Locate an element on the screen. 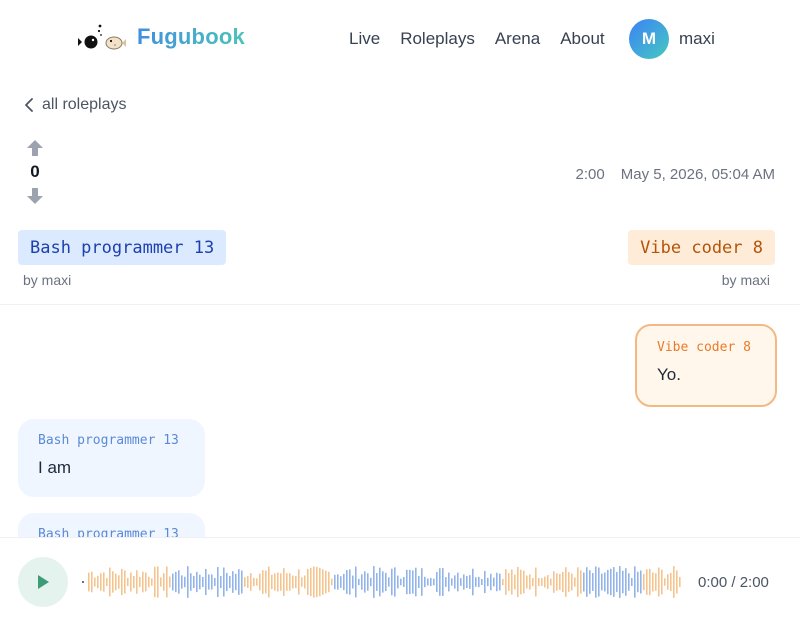 Image resolution: width=800 pixels, height=622 pixels. nav-roleplays: Roleplays is located at coordinates (437, 39).